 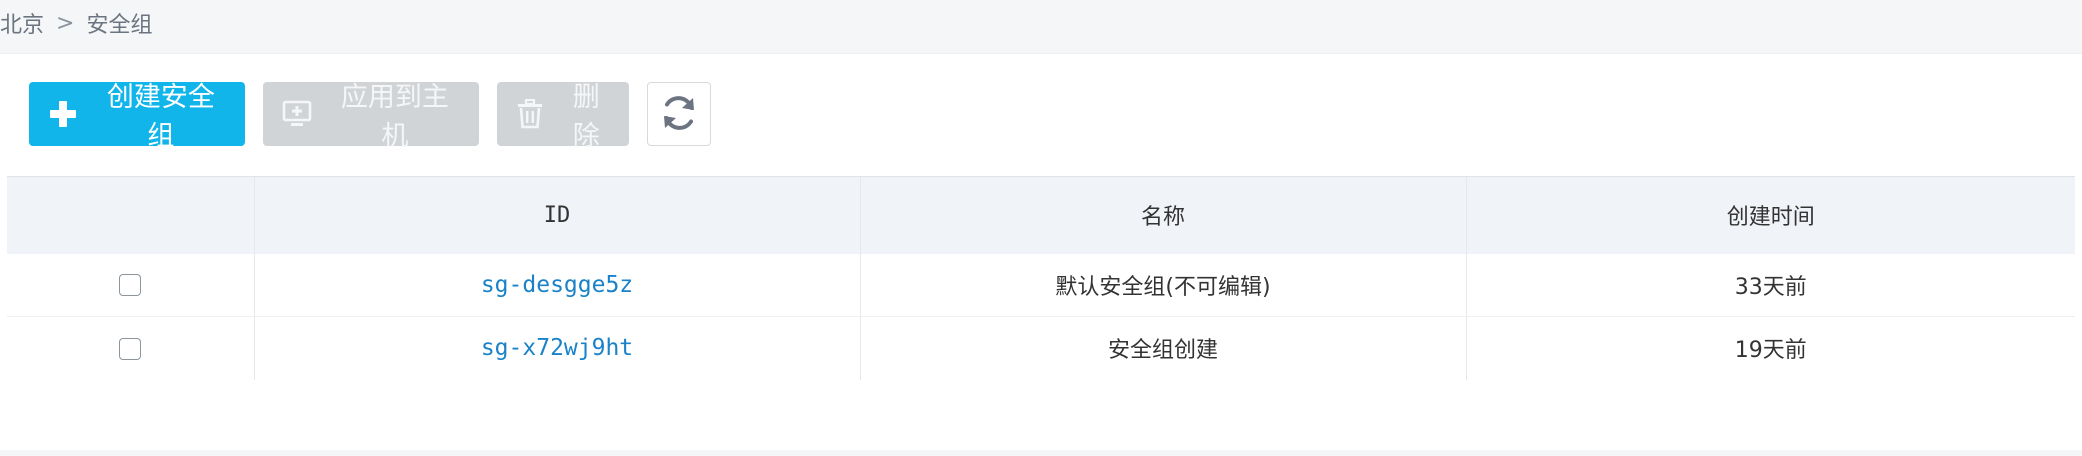 I want to click on security-group-id-link: sg-x72wj9ht, so click(x=557, y=348).